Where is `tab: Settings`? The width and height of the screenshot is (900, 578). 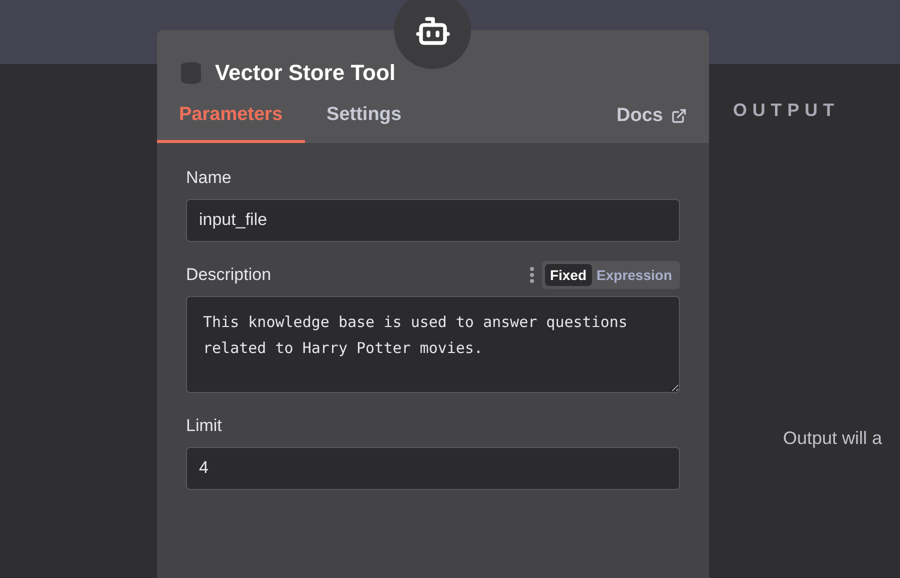 tab: Settings is located at coordinates (364, 119).